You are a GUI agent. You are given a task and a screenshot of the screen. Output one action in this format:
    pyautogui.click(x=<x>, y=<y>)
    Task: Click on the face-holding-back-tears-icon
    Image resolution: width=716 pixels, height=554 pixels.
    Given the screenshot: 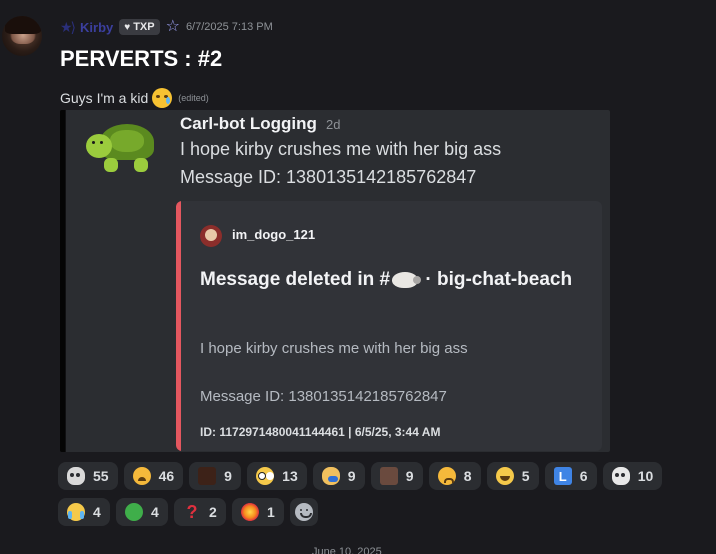 What is the action you would take?
    pyautogui.click(x=162, y=98)
    